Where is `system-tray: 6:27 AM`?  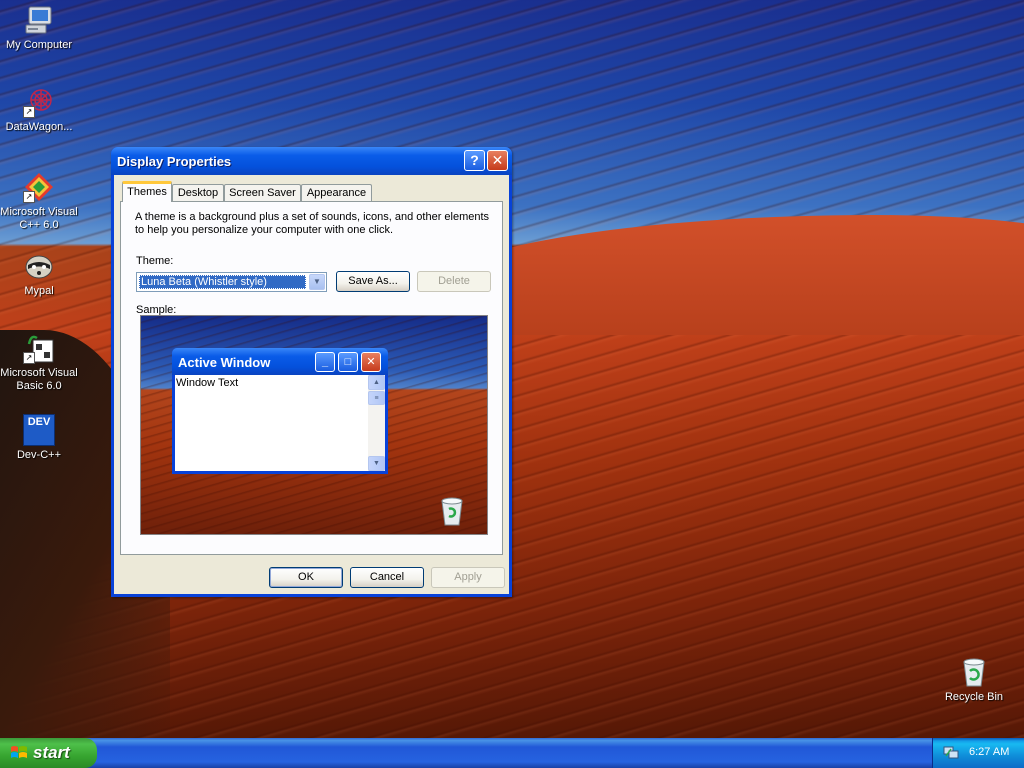
system-tray: 6:27 AM is located at coordinates (978, 753).